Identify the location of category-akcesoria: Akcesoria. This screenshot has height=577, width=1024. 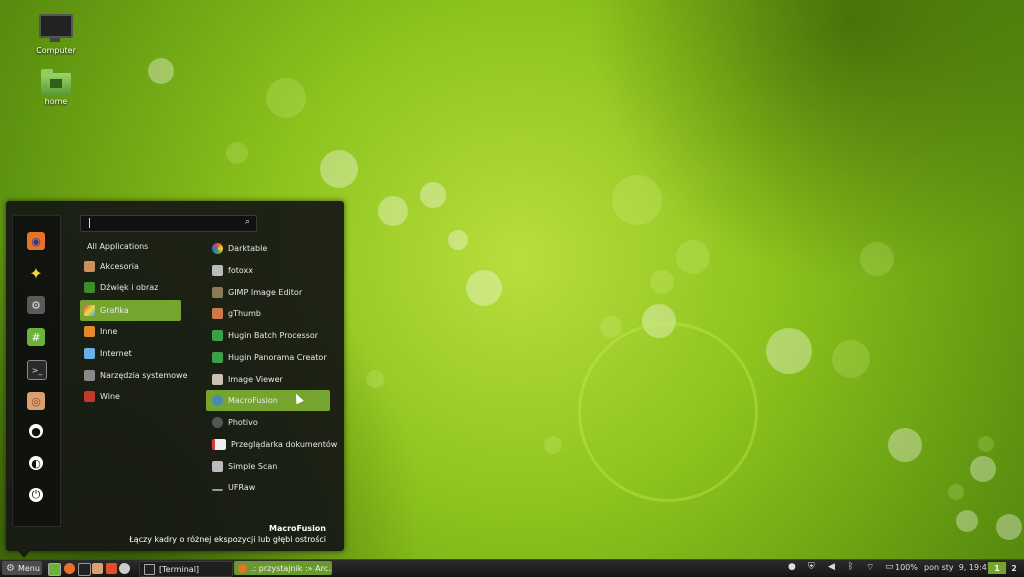
(130, 266).